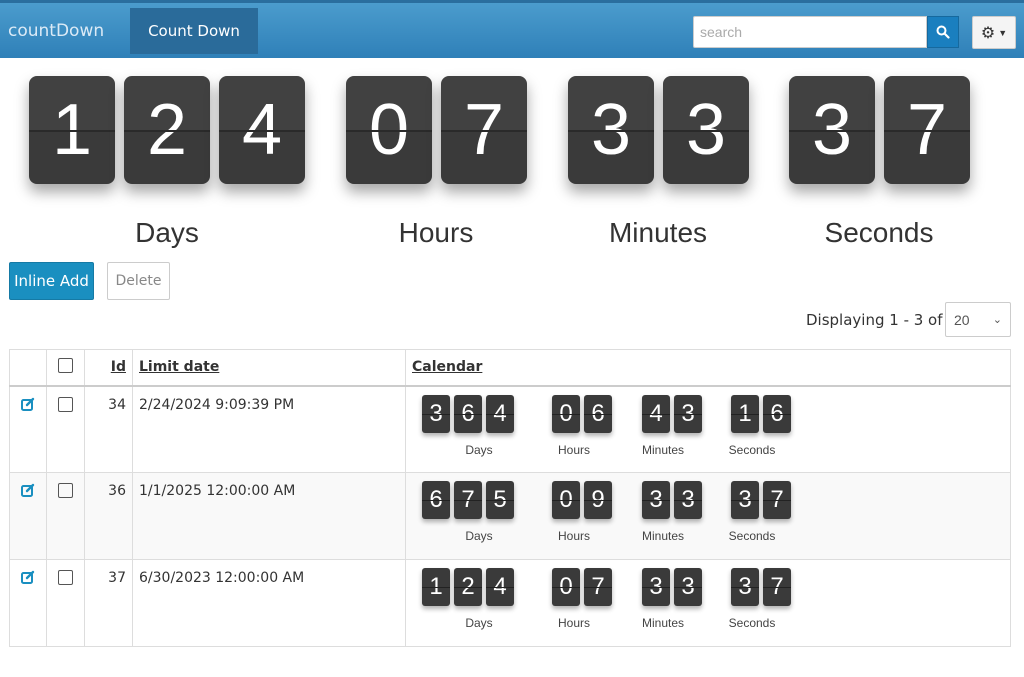 The image size is (1024, 677). Describe the element at coordinates (108, 429) in the screenshot. I see `row-id: 34` at that location.